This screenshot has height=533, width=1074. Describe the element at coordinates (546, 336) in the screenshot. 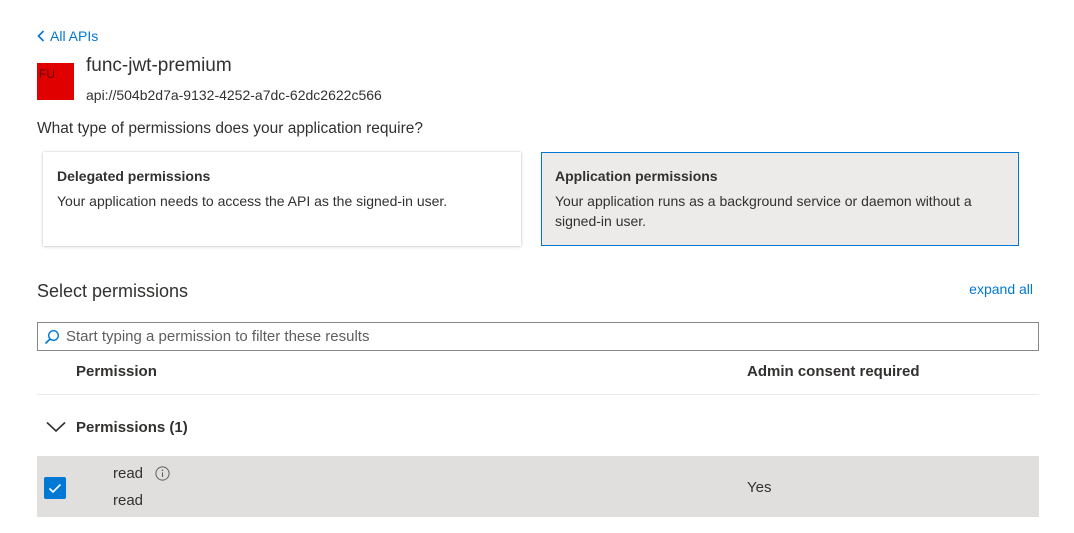

I see `permission-search-input` at that location.